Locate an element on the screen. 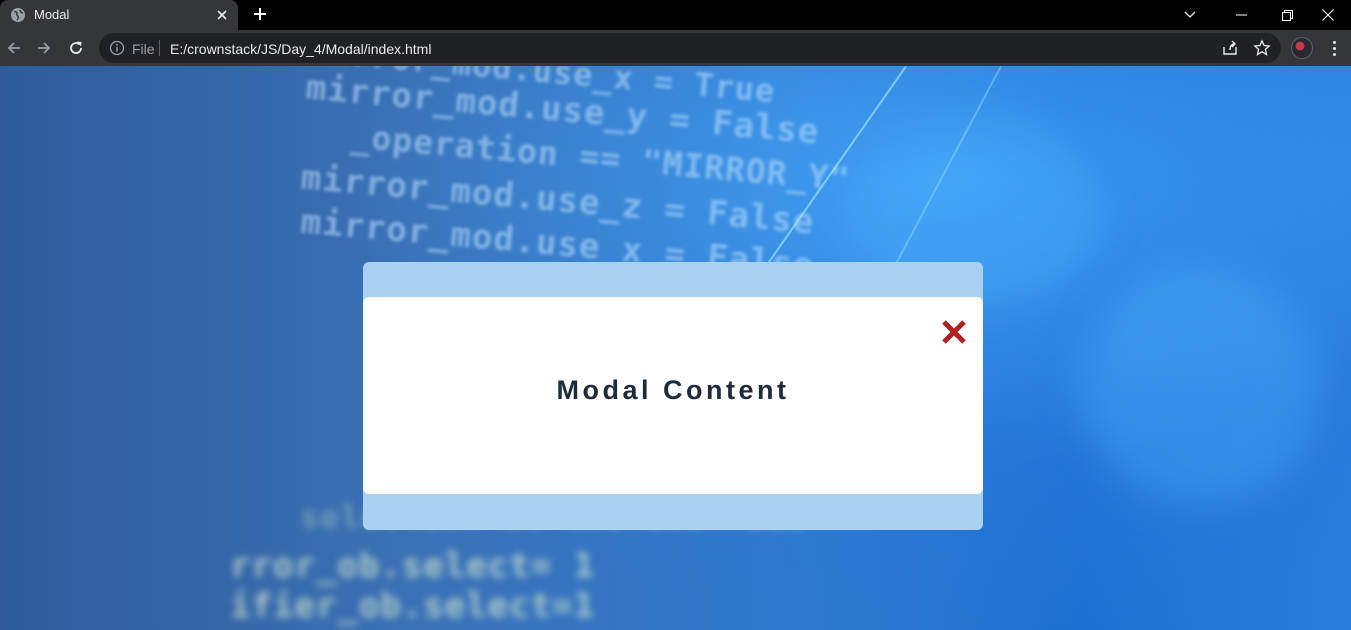  back-button is located at coordinates (14, 48).